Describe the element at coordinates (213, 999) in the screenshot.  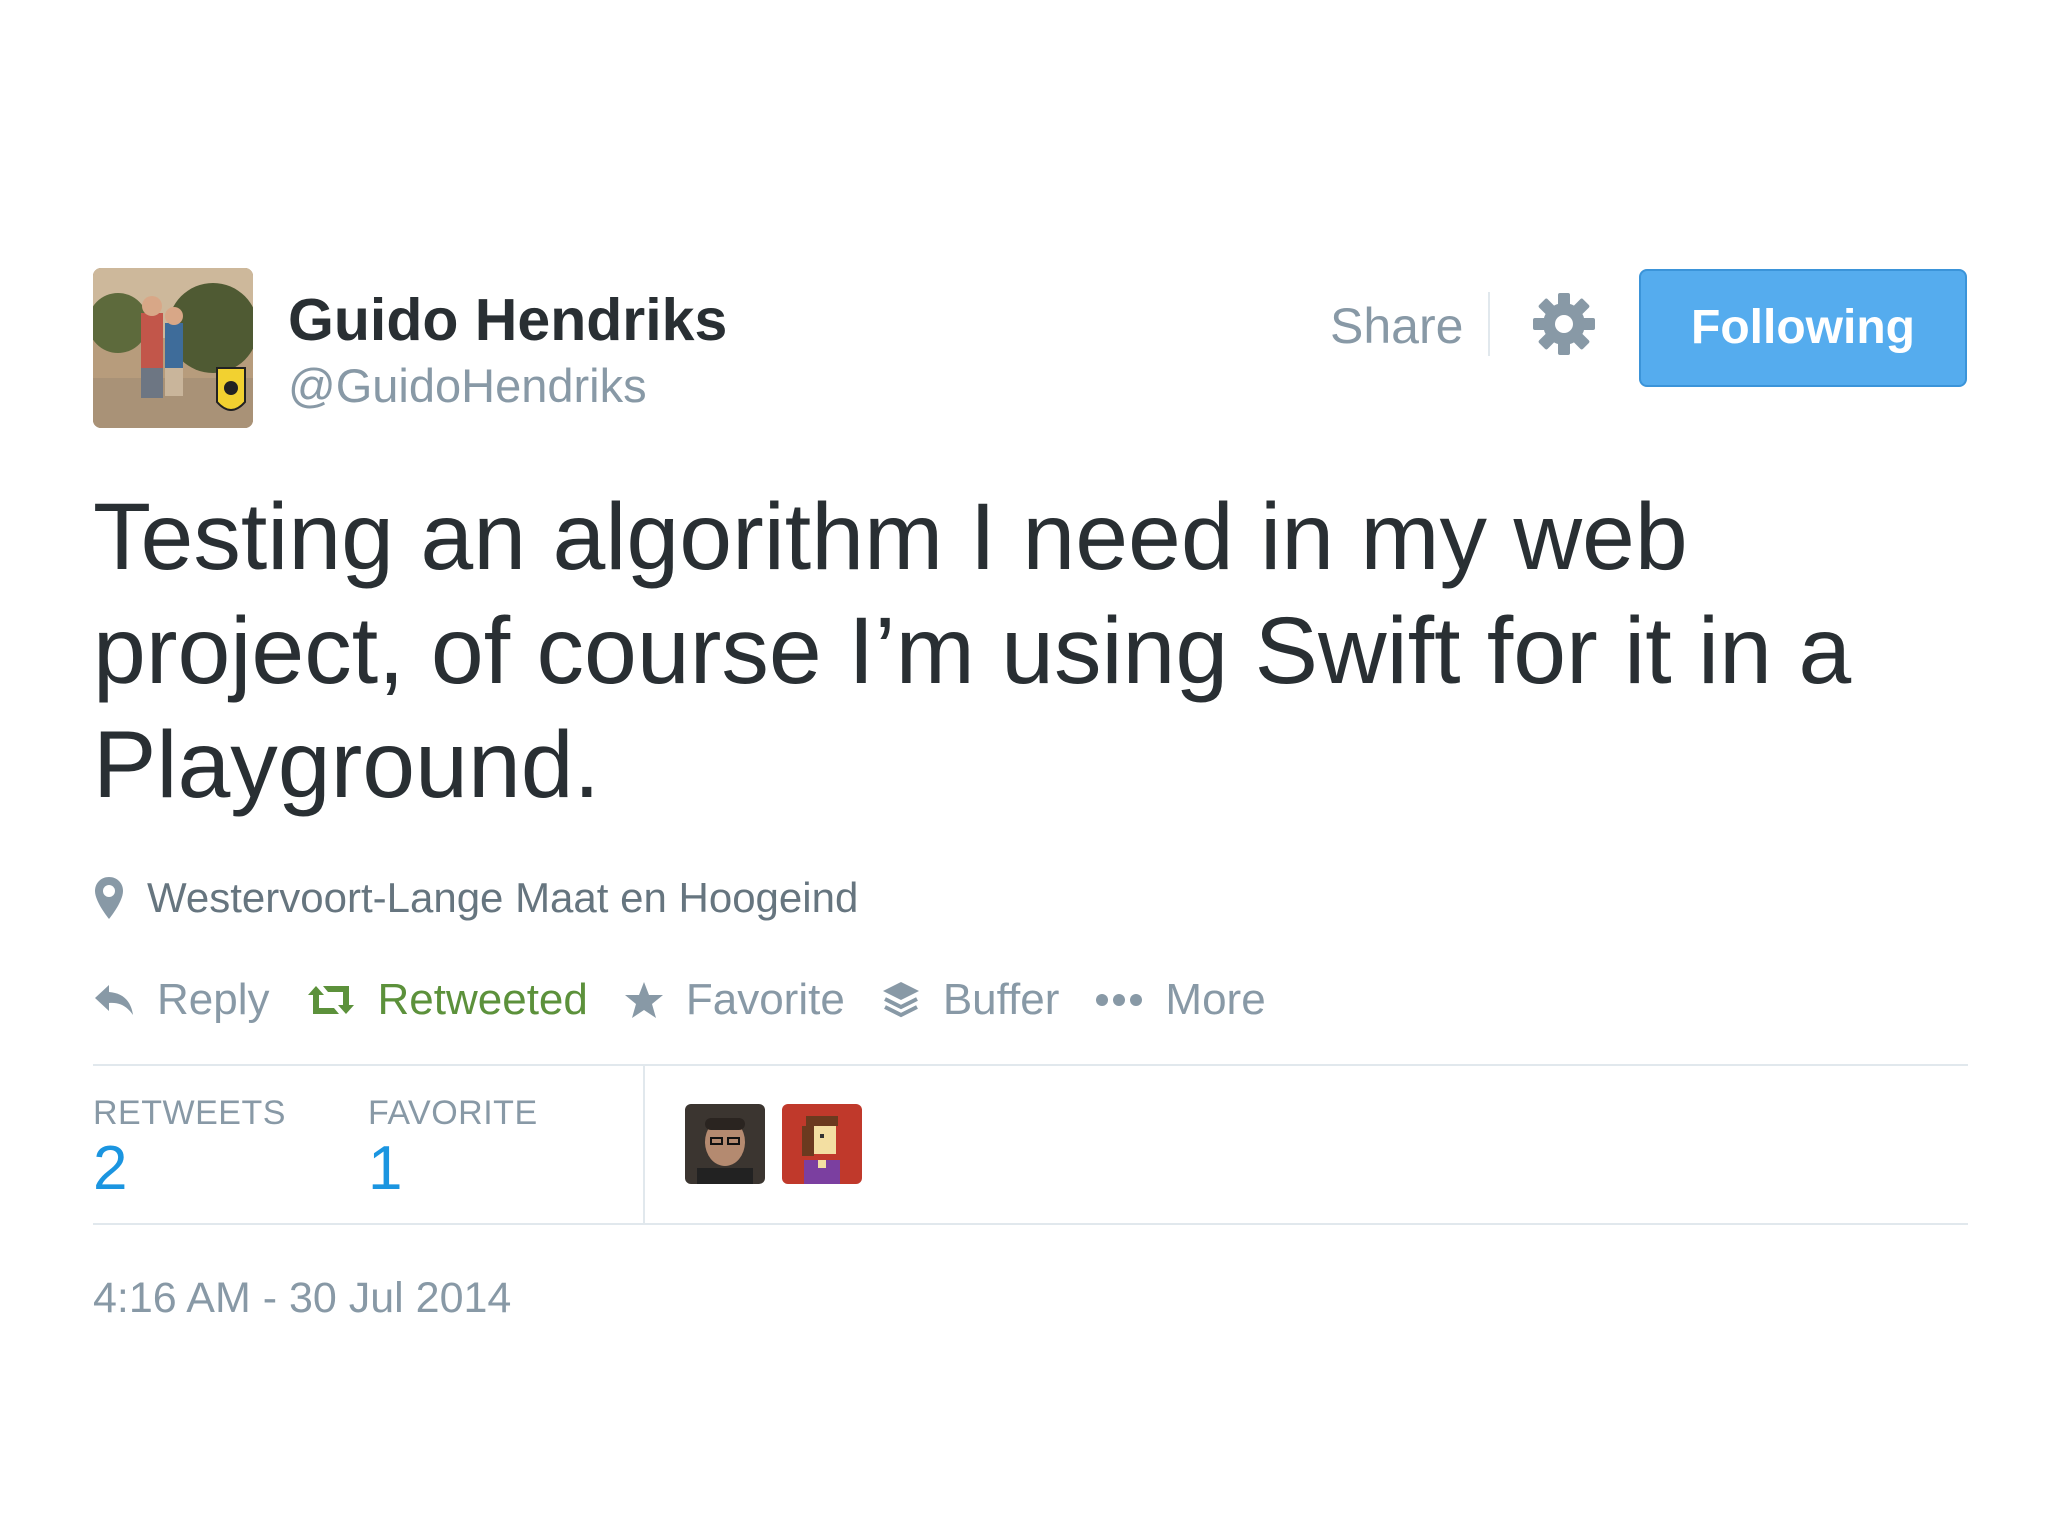
I see `reply-label: Reply` at that location.